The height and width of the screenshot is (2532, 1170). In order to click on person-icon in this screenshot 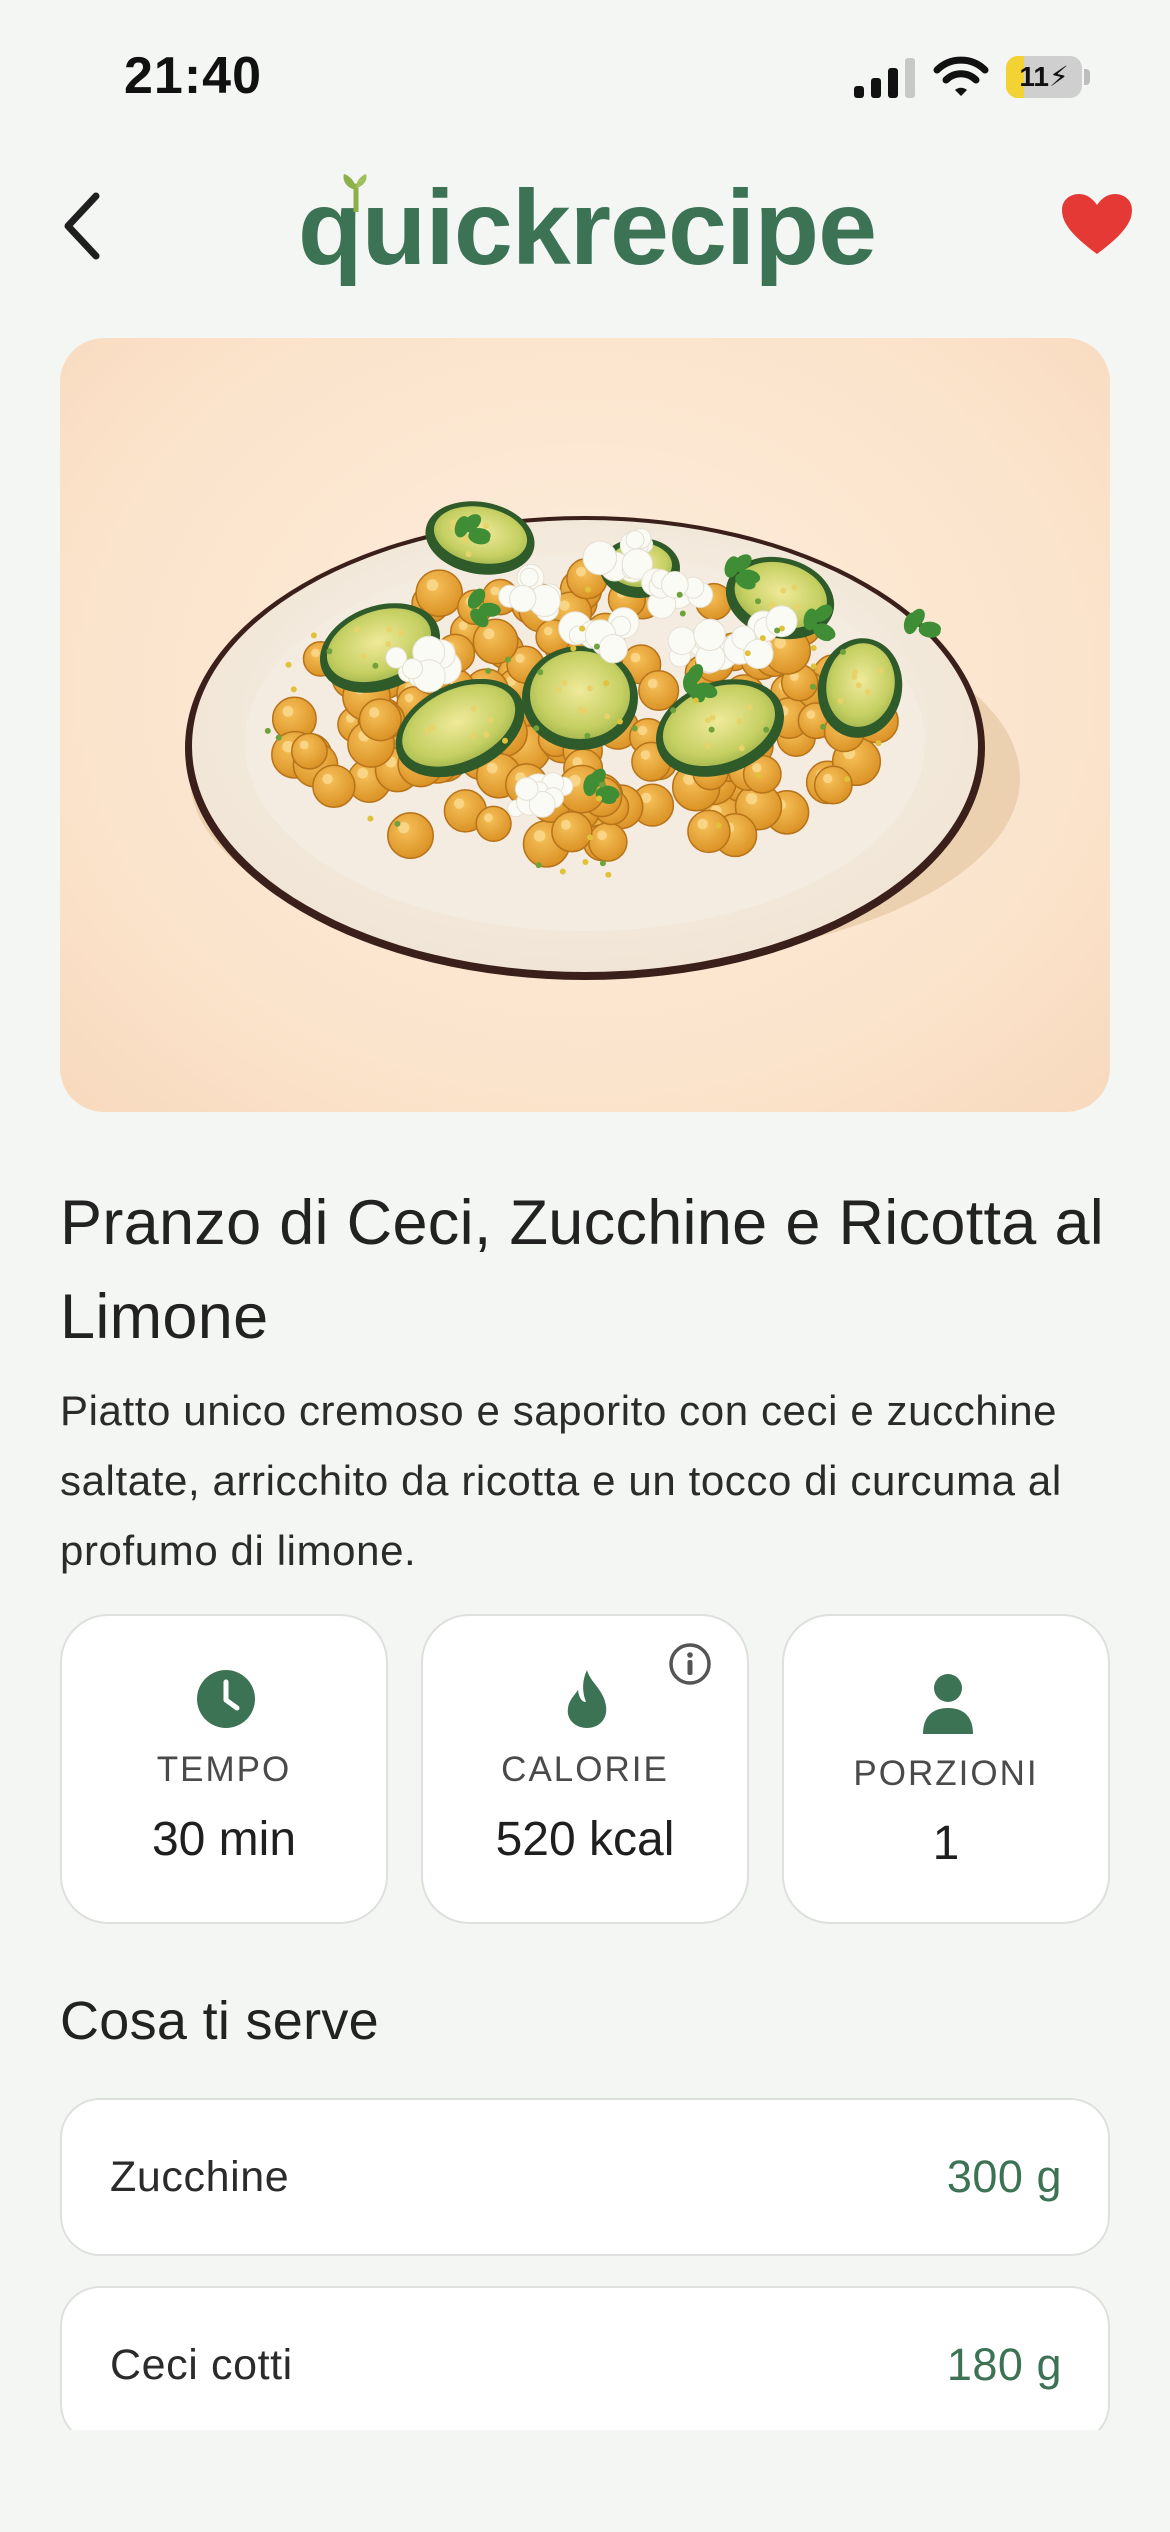, I will do `click(948, 1704)`.